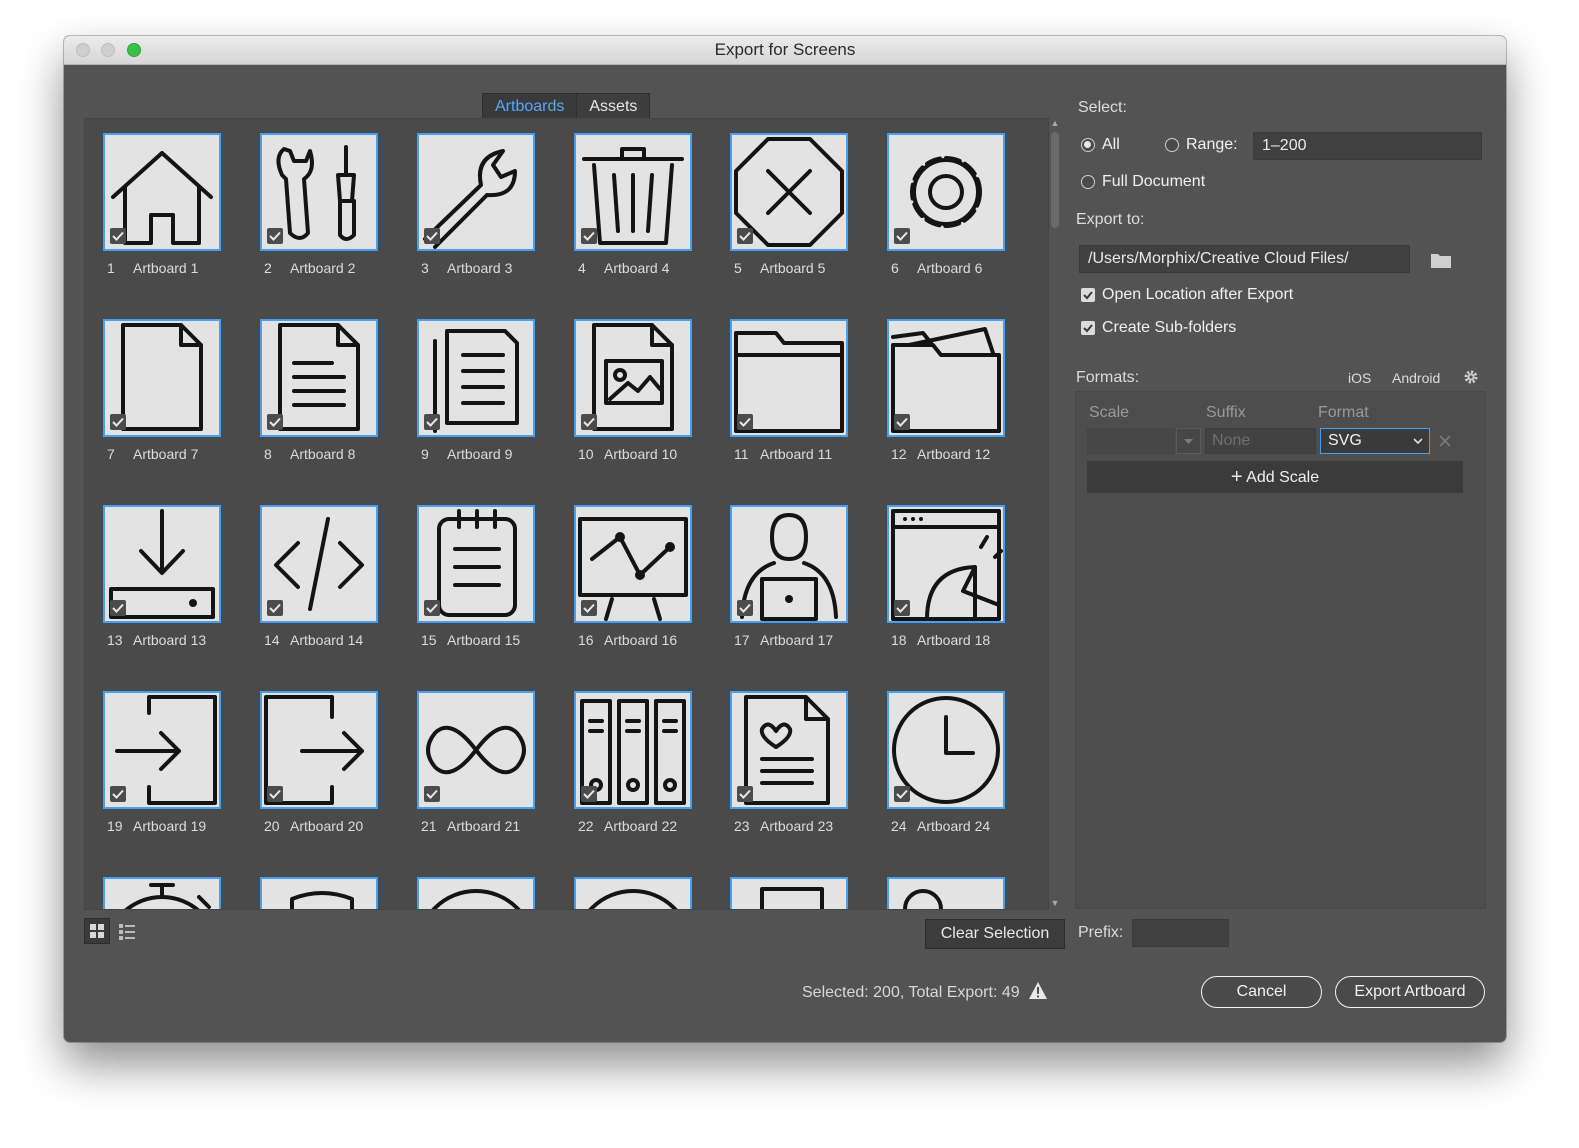  What do you see at coordinates (483, 640) in the screenshot?
I see `artboard-name: Artboard 15` at bounding box center [483, 640].